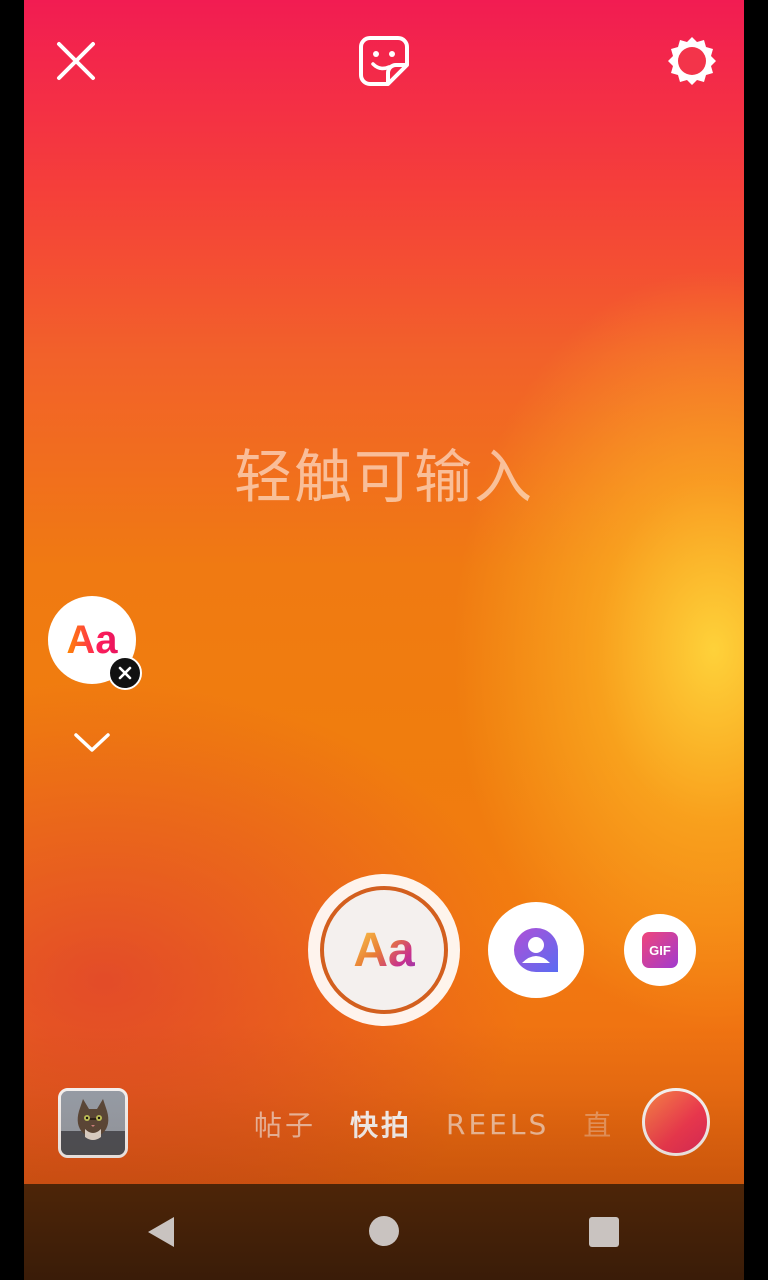 Image resolution: width=768 pixels, height=1280 pixels. I want to click on create-text-label: Aa, so click(384, 950).